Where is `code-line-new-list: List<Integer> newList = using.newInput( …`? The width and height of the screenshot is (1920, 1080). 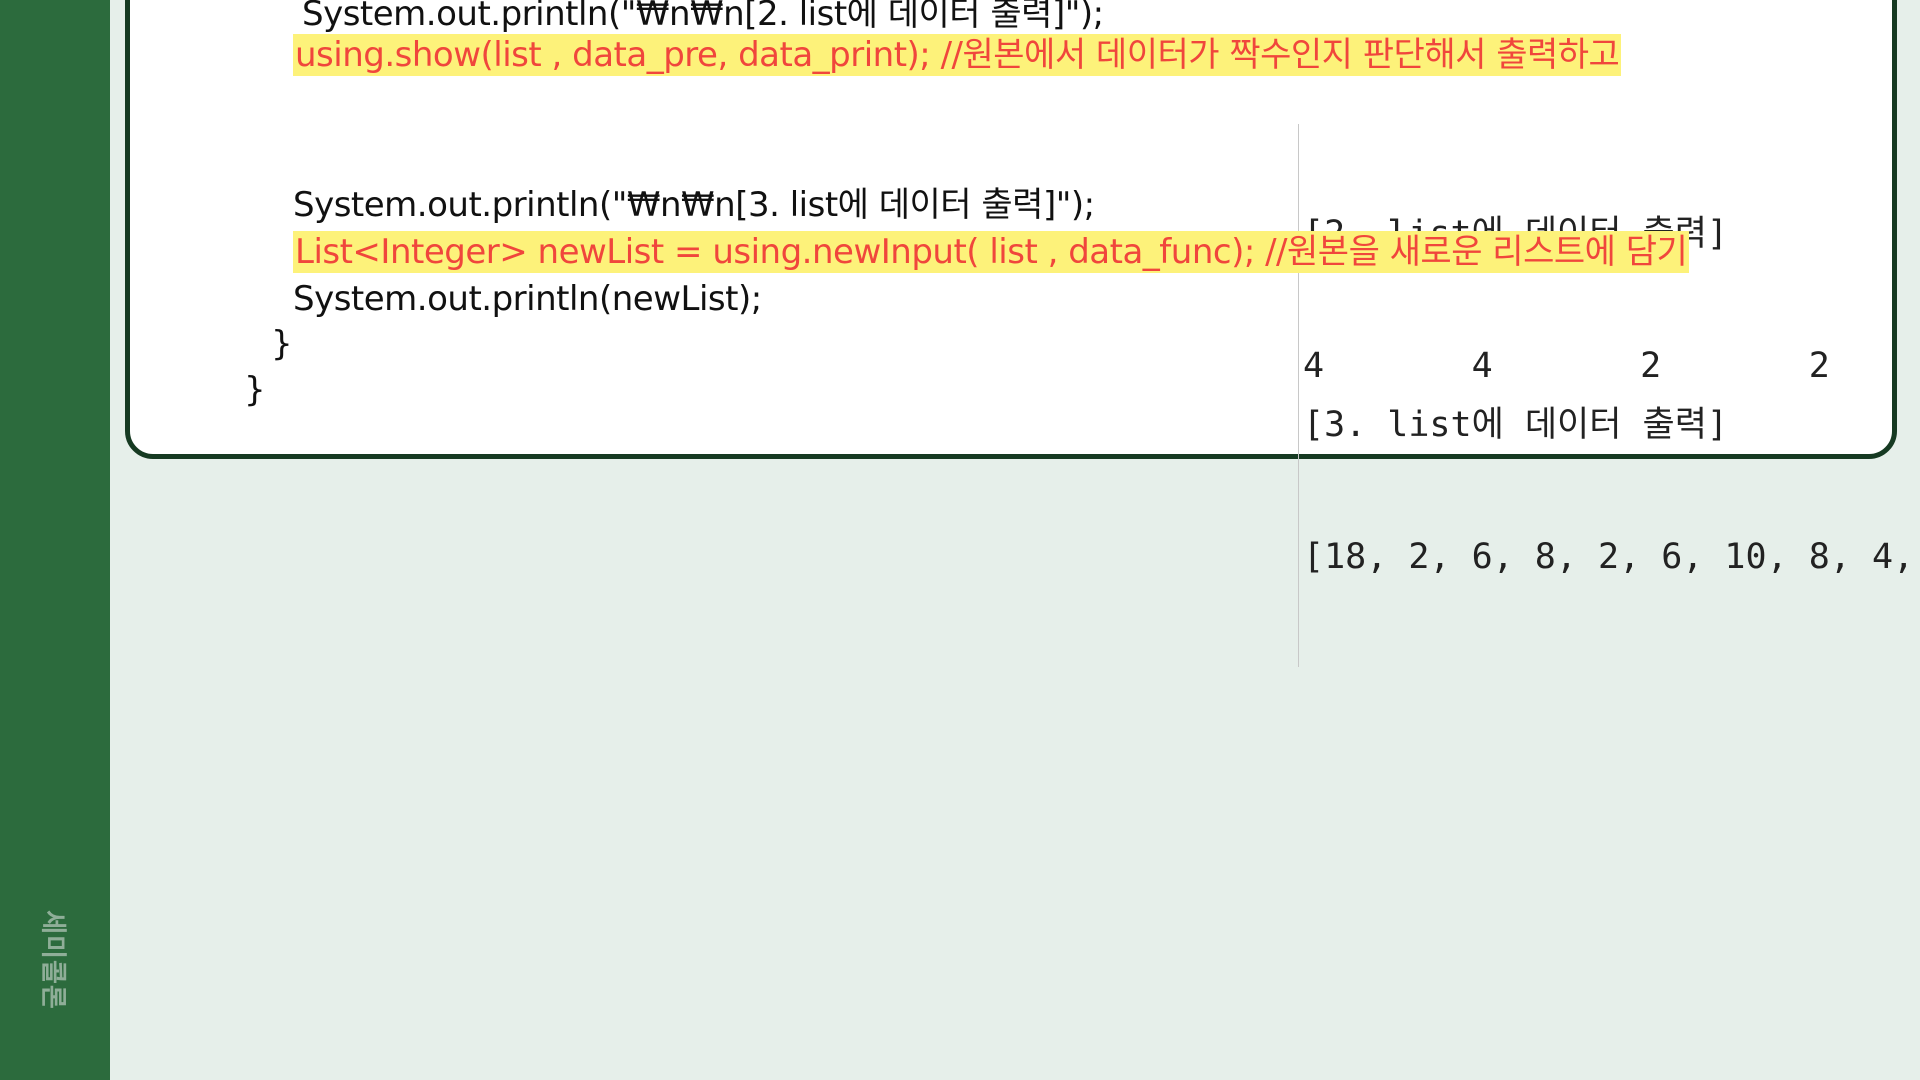 code-line-new-list: List<Integer> newList = using.newInput( … is located at coordinates (991, 252).